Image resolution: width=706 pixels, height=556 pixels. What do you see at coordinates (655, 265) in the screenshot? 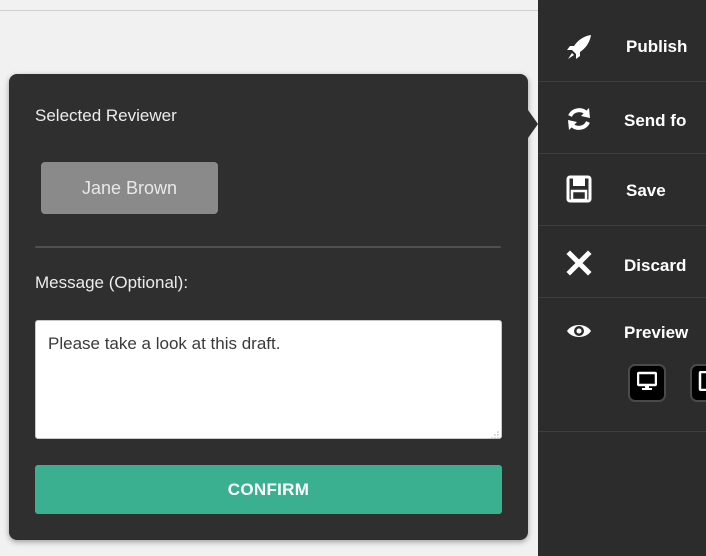
I see `sidebar-item-label: Discard` at bounding box center [655, 265].